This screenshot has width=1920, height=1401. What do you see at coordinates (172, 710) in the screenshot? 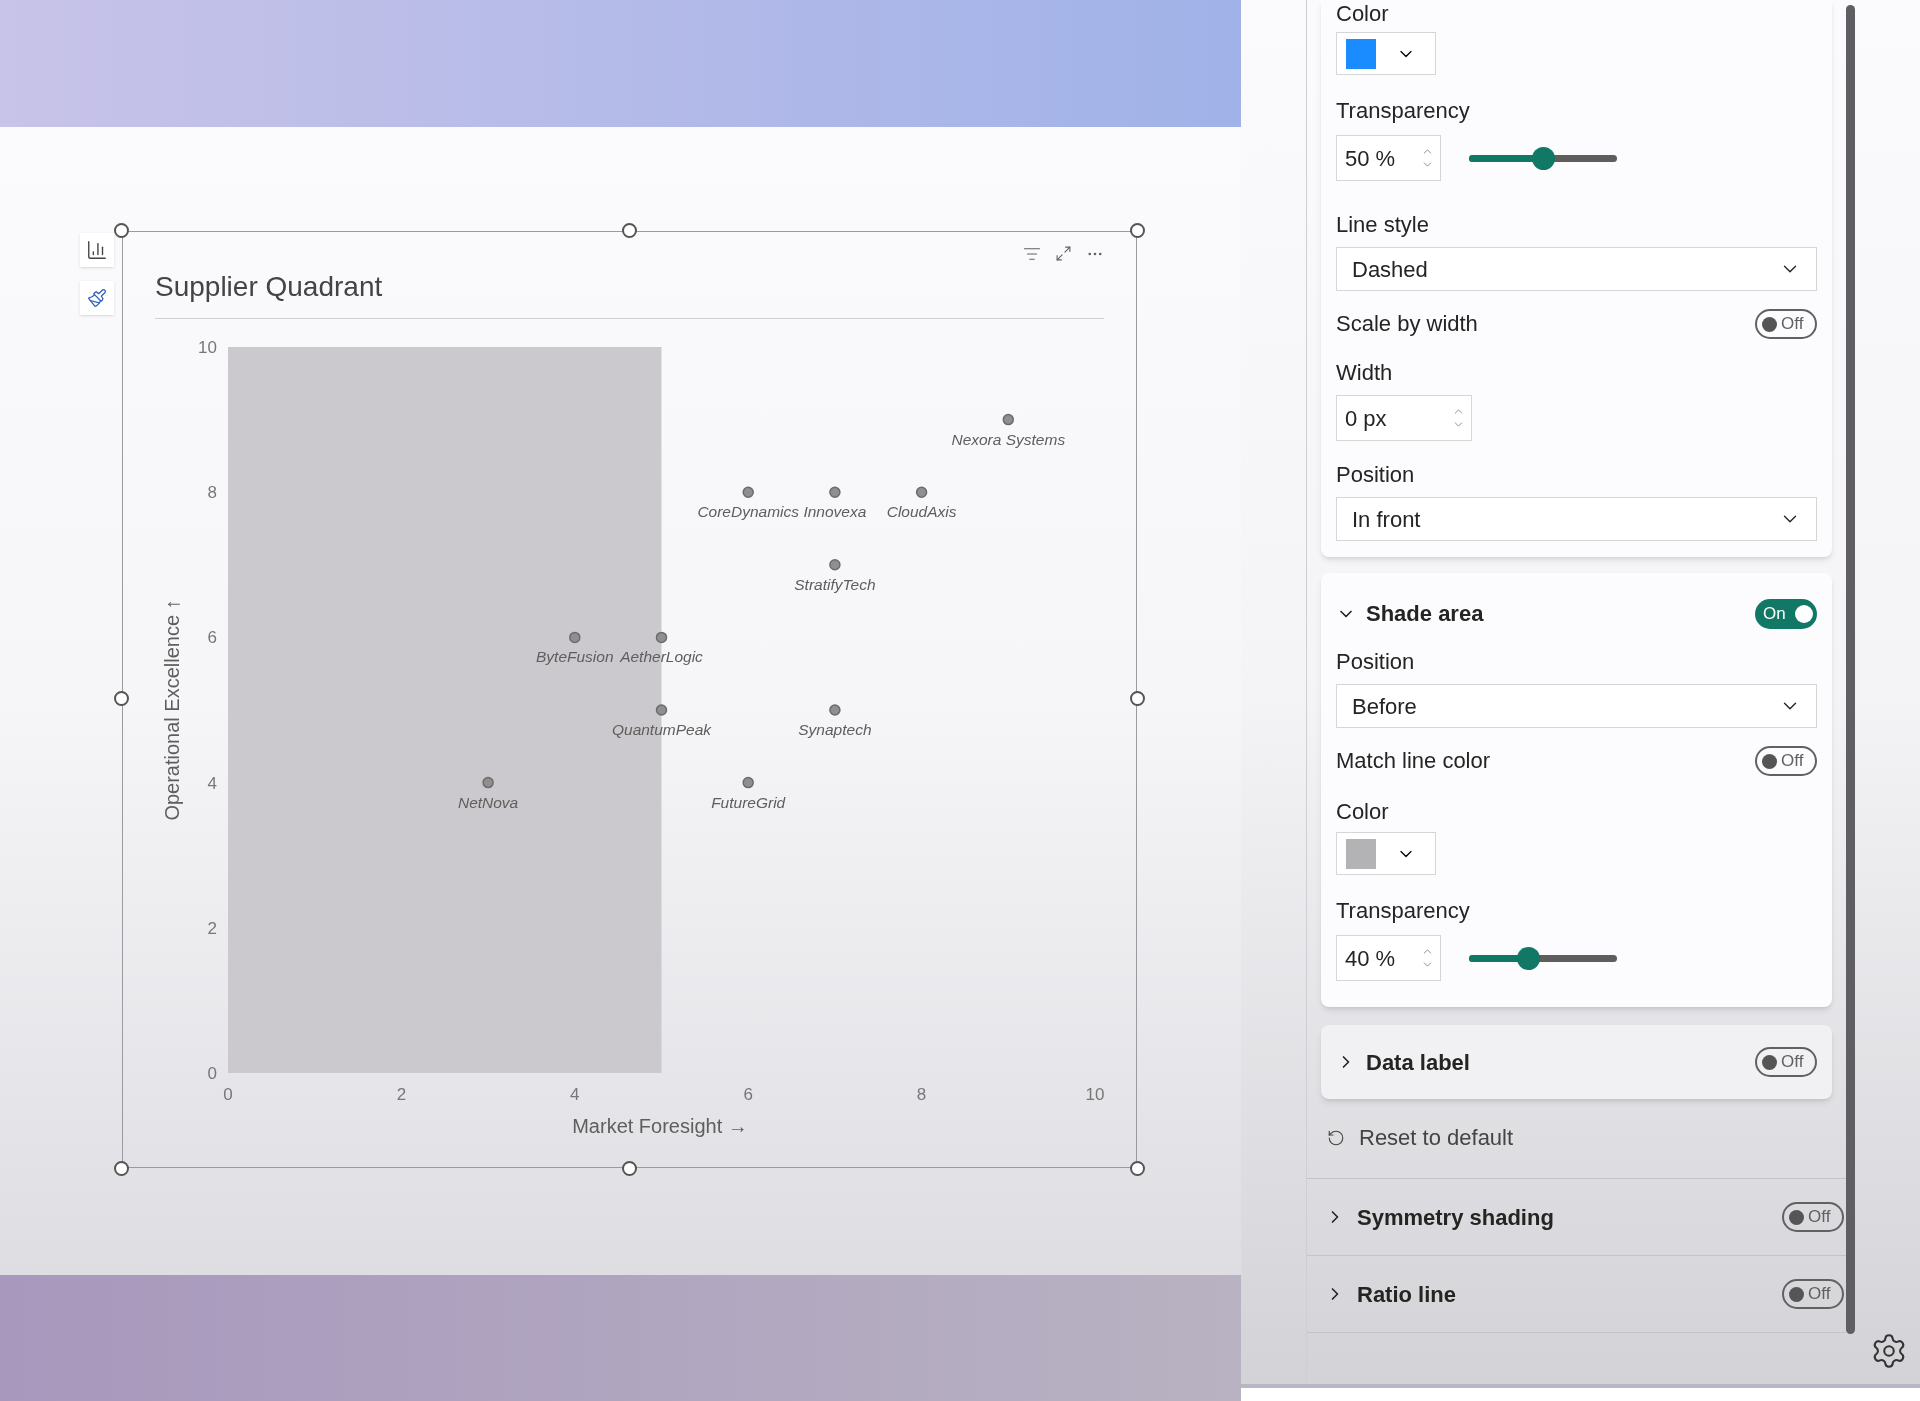
I see `y-axis-title: Operational Excellence ↑` at bounding box center [172, 710].